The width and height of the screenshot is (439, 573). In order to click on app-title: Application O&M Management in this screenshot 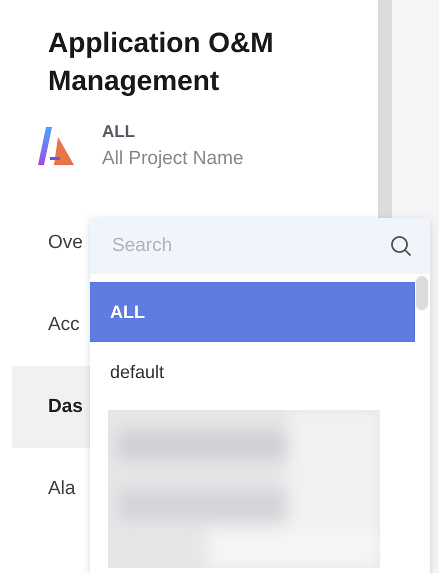, I will do `click(161, 62)`.